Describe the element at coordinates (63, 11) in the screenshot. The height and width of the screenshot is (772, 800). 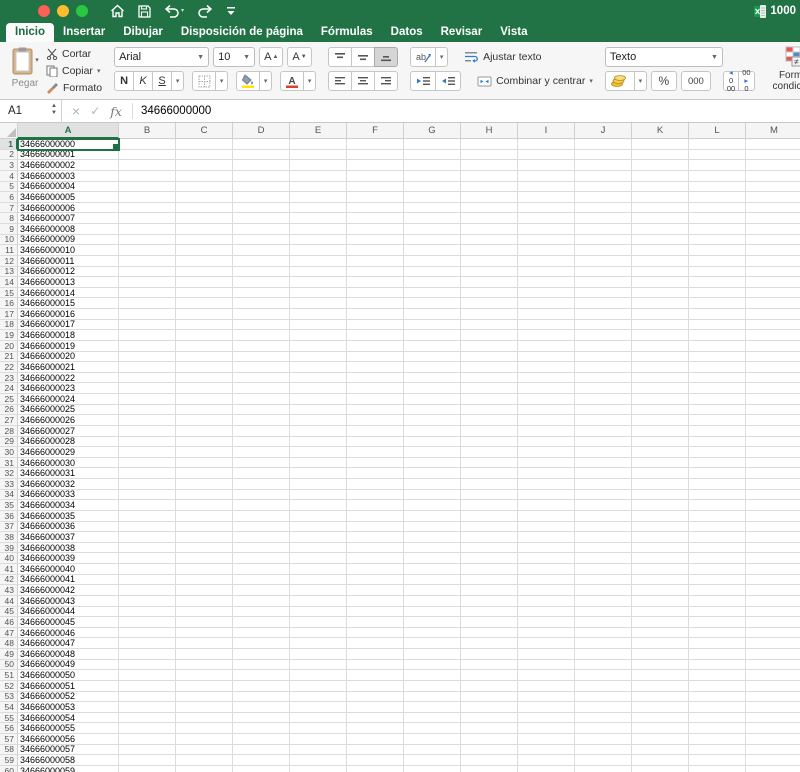
I see `minimize-button` at that location.